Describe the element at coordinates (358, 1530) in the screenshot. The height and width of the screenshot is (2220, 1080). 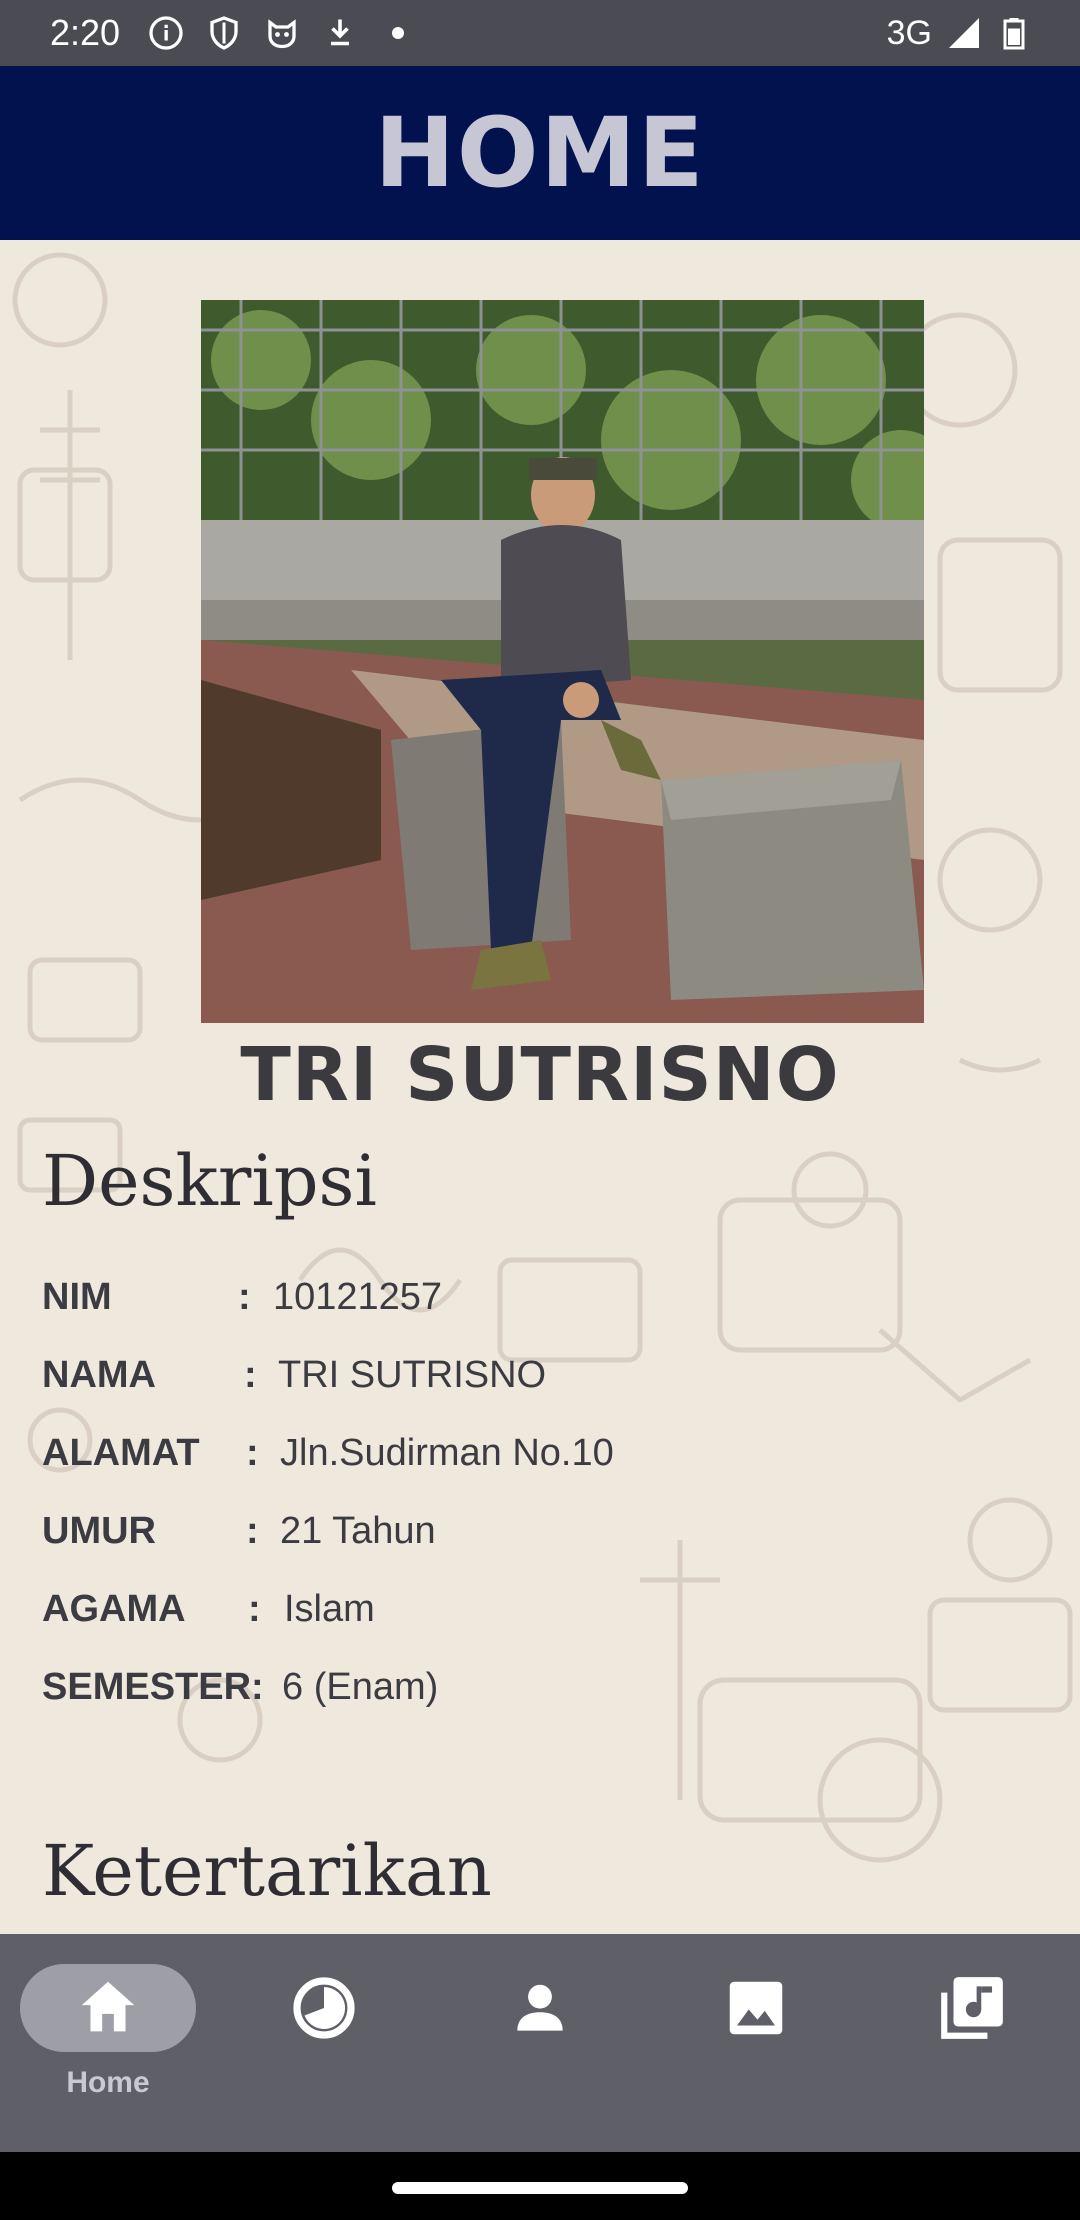
I see `info-value: 21 Tahun` at that location.